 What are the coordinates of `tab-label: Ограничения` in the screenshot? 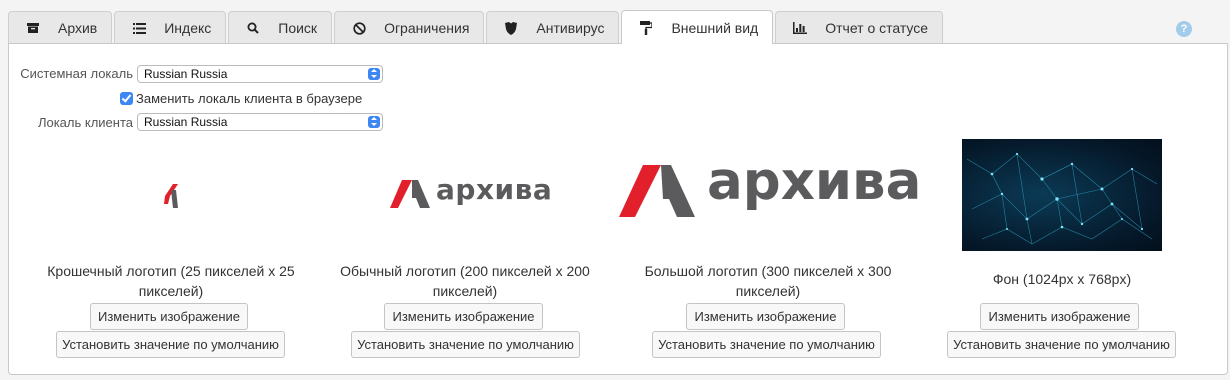 It's located at (427, 28).